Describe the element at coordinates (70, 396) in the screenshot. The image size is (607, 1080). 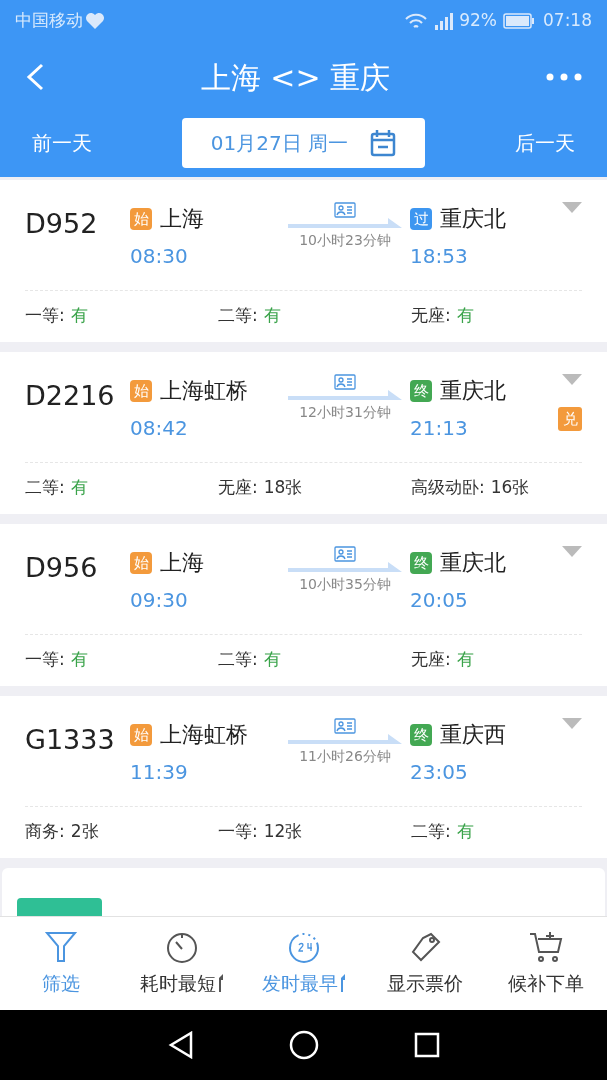
I see `train-number: D2216` at that location.